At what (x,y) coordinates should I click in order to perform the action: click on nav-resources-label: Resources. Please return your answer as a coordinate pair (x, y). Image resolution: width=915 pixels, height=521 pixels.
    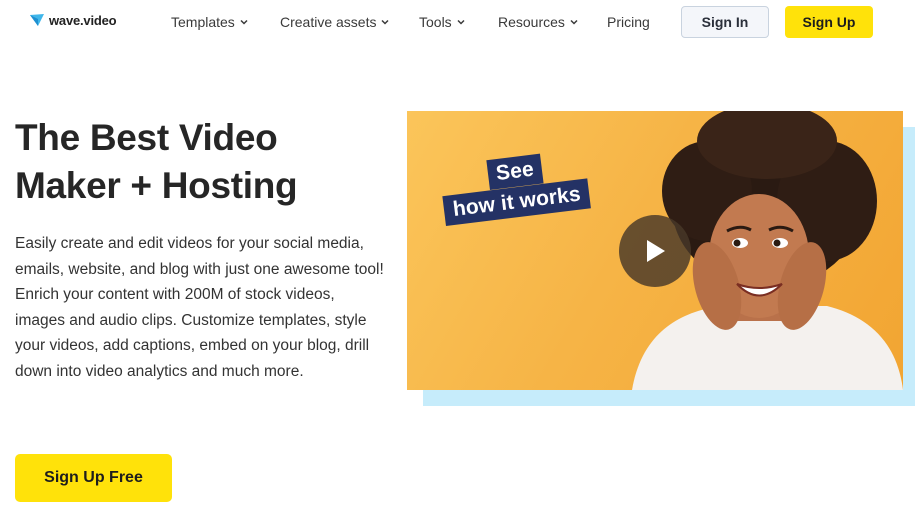
    Looking at the image, I should click on (531, 22).